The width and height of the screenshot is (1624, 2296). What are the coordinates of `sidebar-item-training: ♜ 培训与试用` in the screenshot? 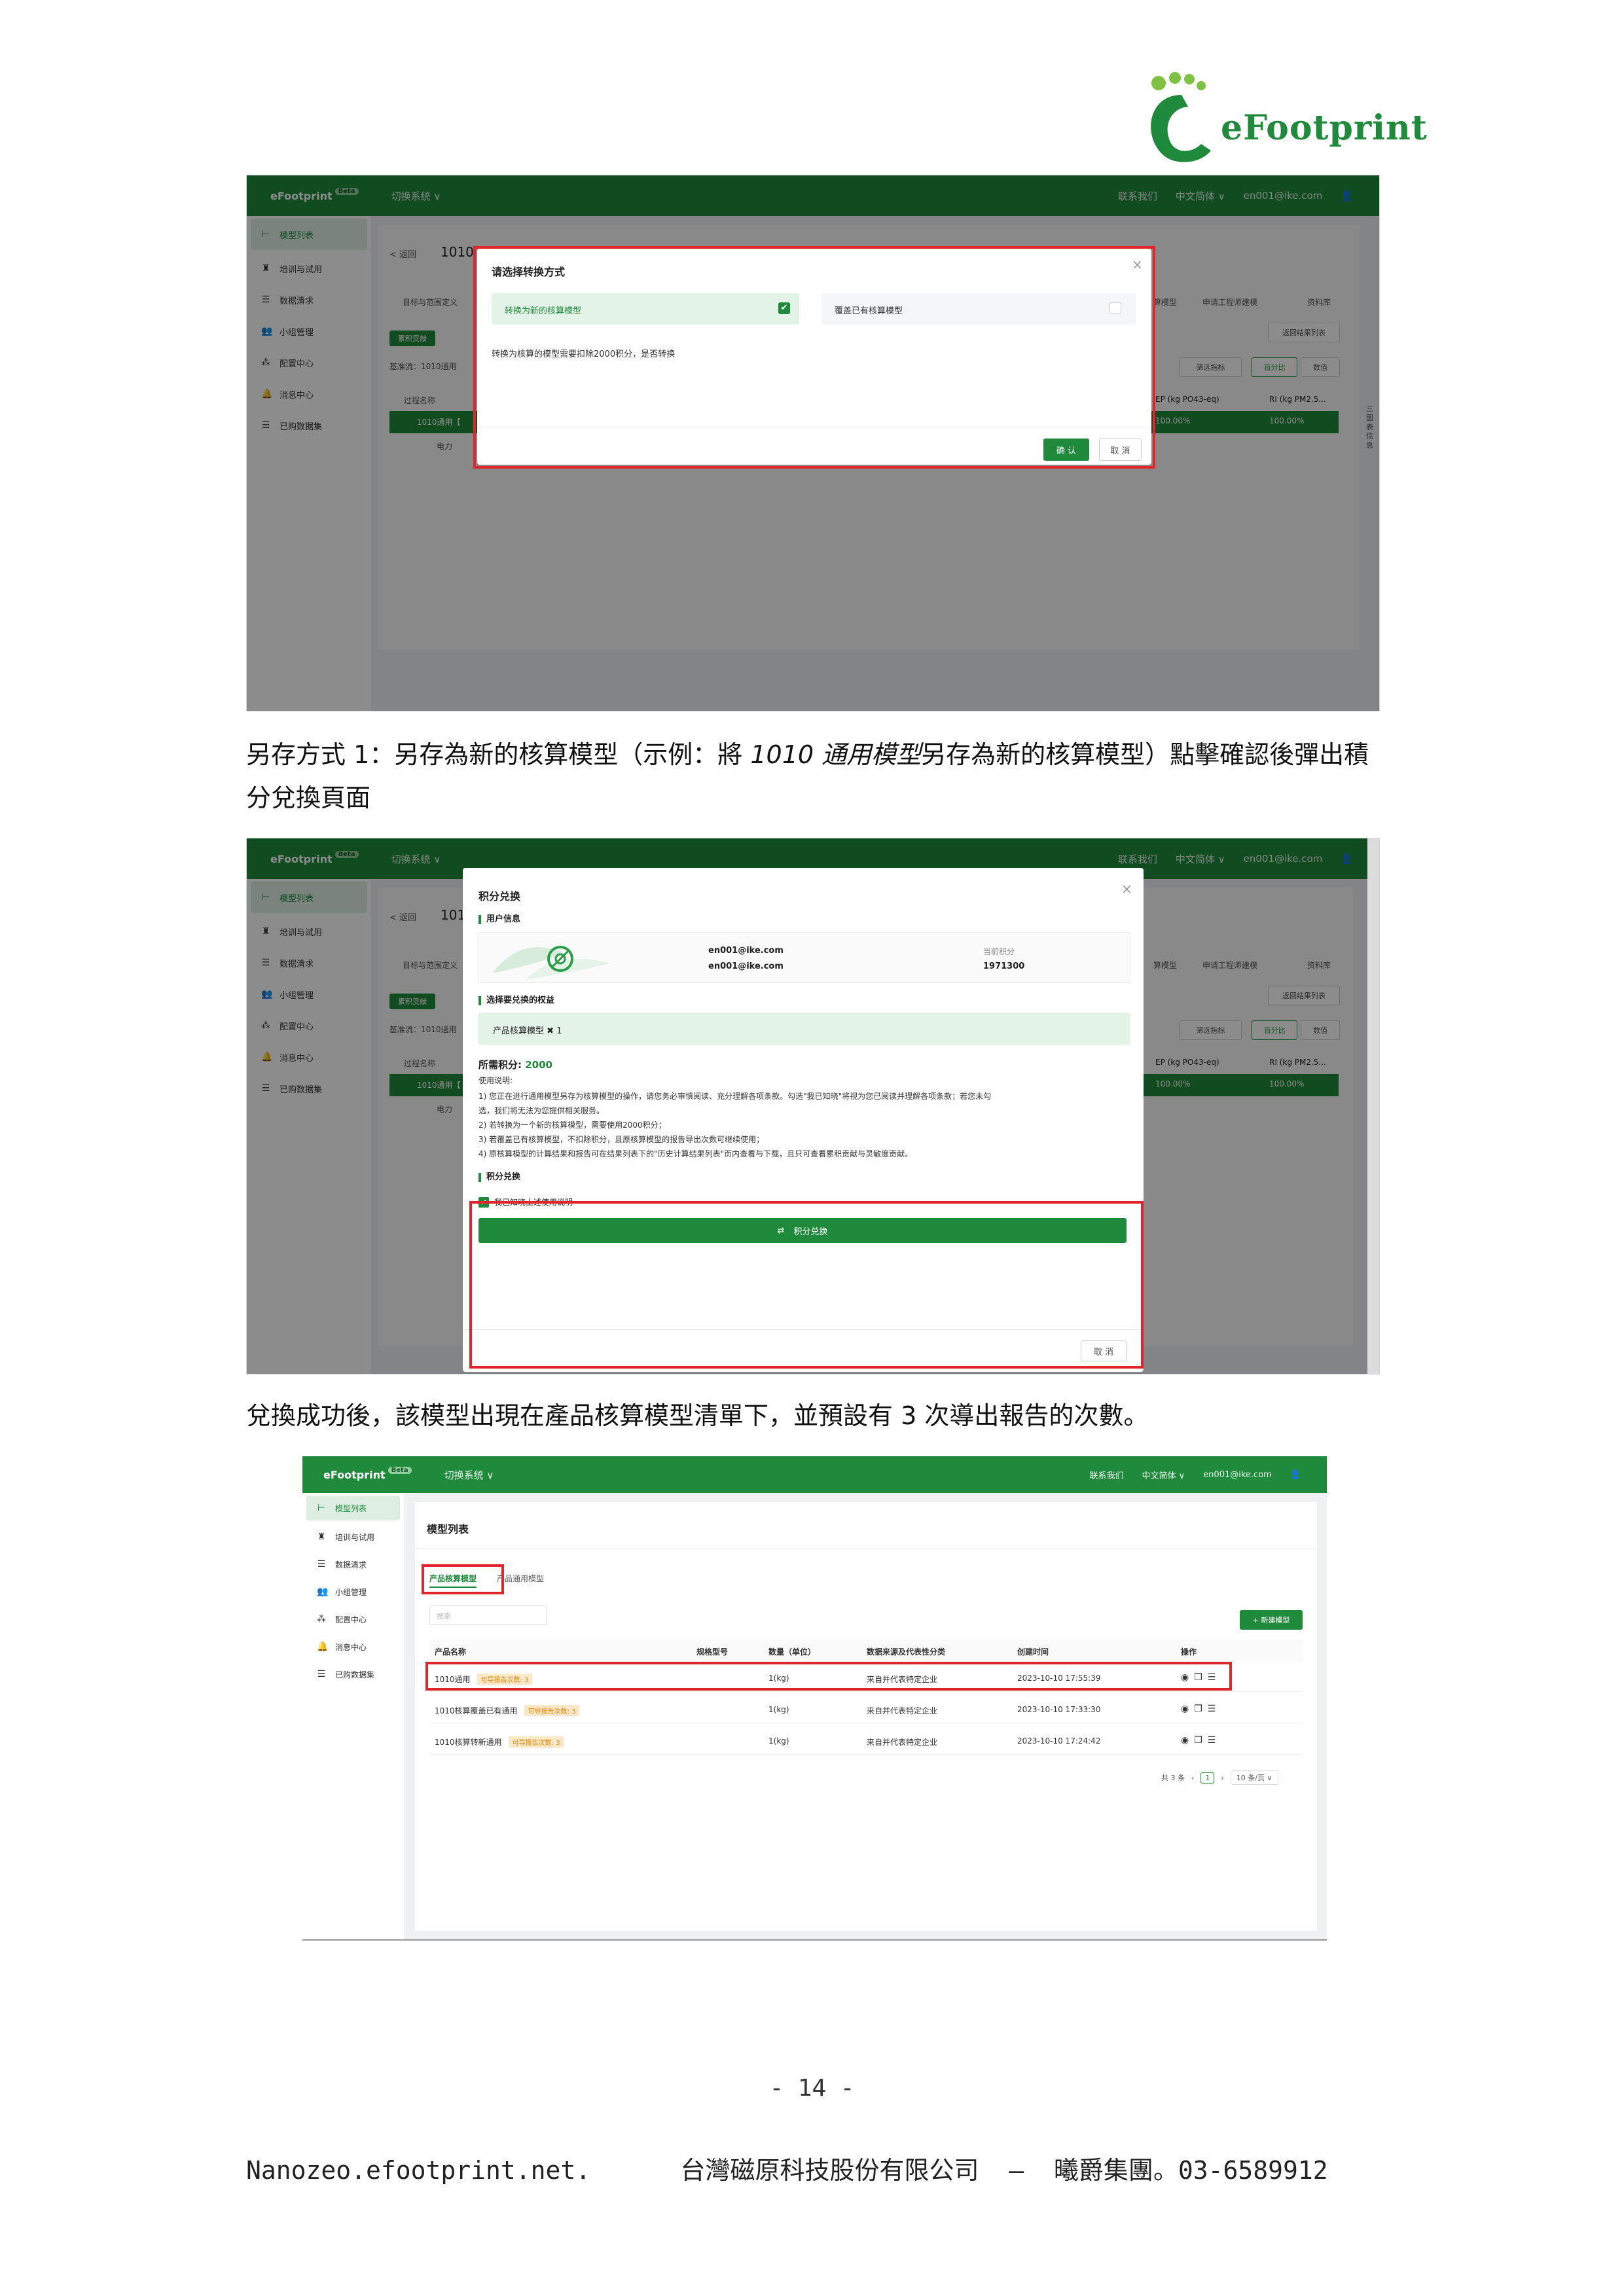 It's located at (353, 1537).